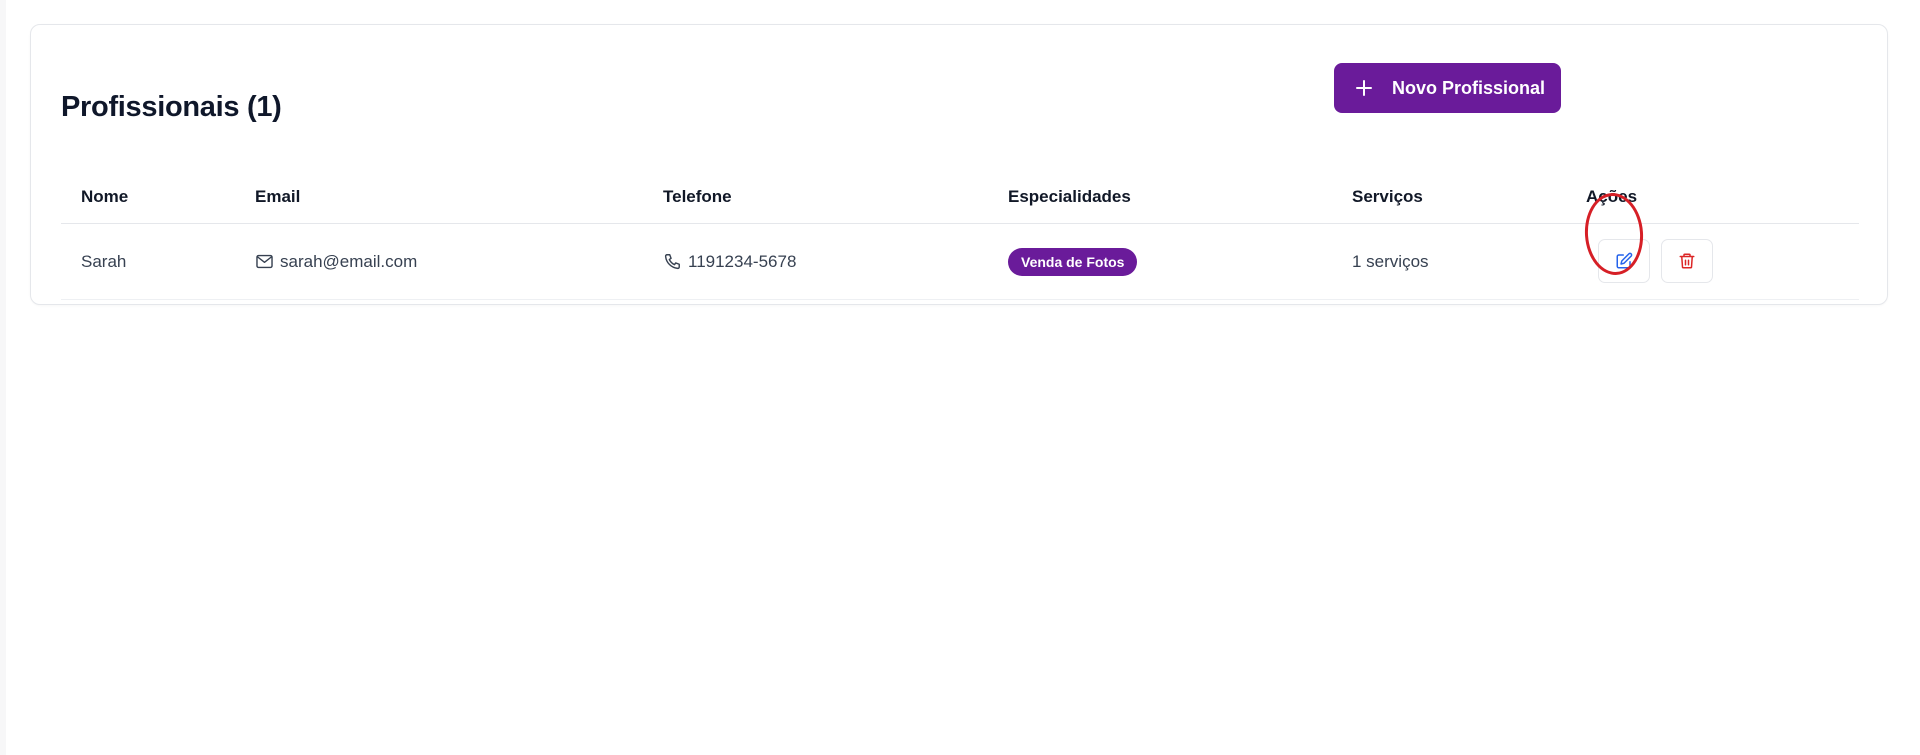 Image resolution: width=1920 pixels, height=755 pixels. I want to click on specialty-badge: Venda de Fotos, so click(1073, 261).